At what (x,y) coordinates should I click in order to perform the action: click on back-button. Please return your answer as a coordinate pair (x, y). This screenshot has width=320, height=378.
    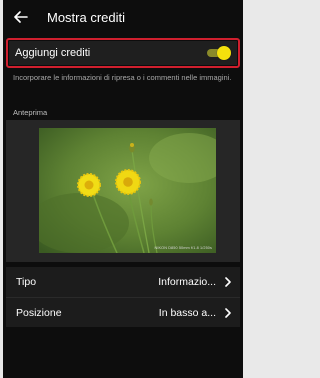
    Looking at the image, I should click on (21, 17).